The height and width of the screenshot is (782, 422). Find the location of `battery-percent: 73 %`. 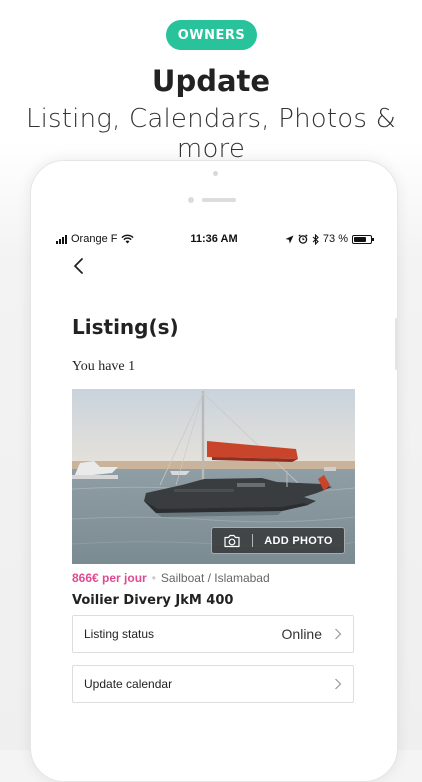

battery-percent: 73 % is located at coordinates (335, 239).